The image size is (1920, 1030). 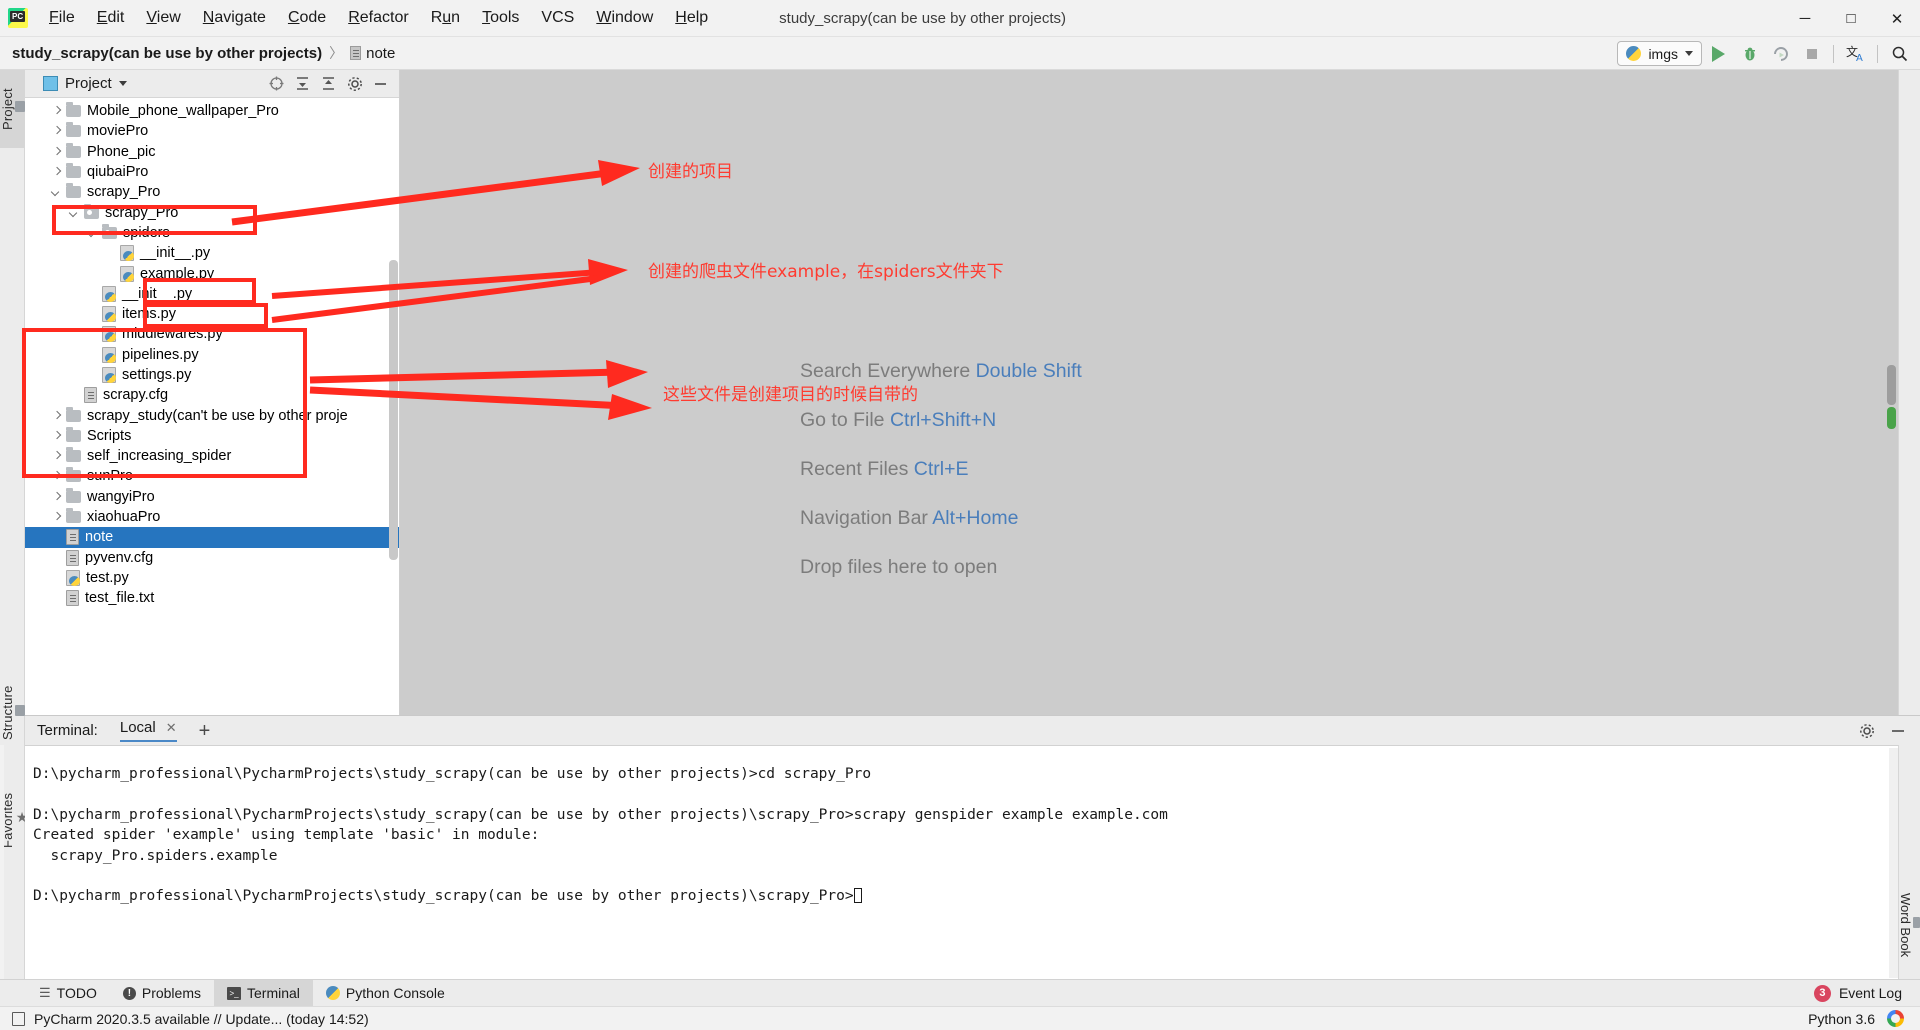 I want to click on menu-help: Help, so click(x=691, y=18).